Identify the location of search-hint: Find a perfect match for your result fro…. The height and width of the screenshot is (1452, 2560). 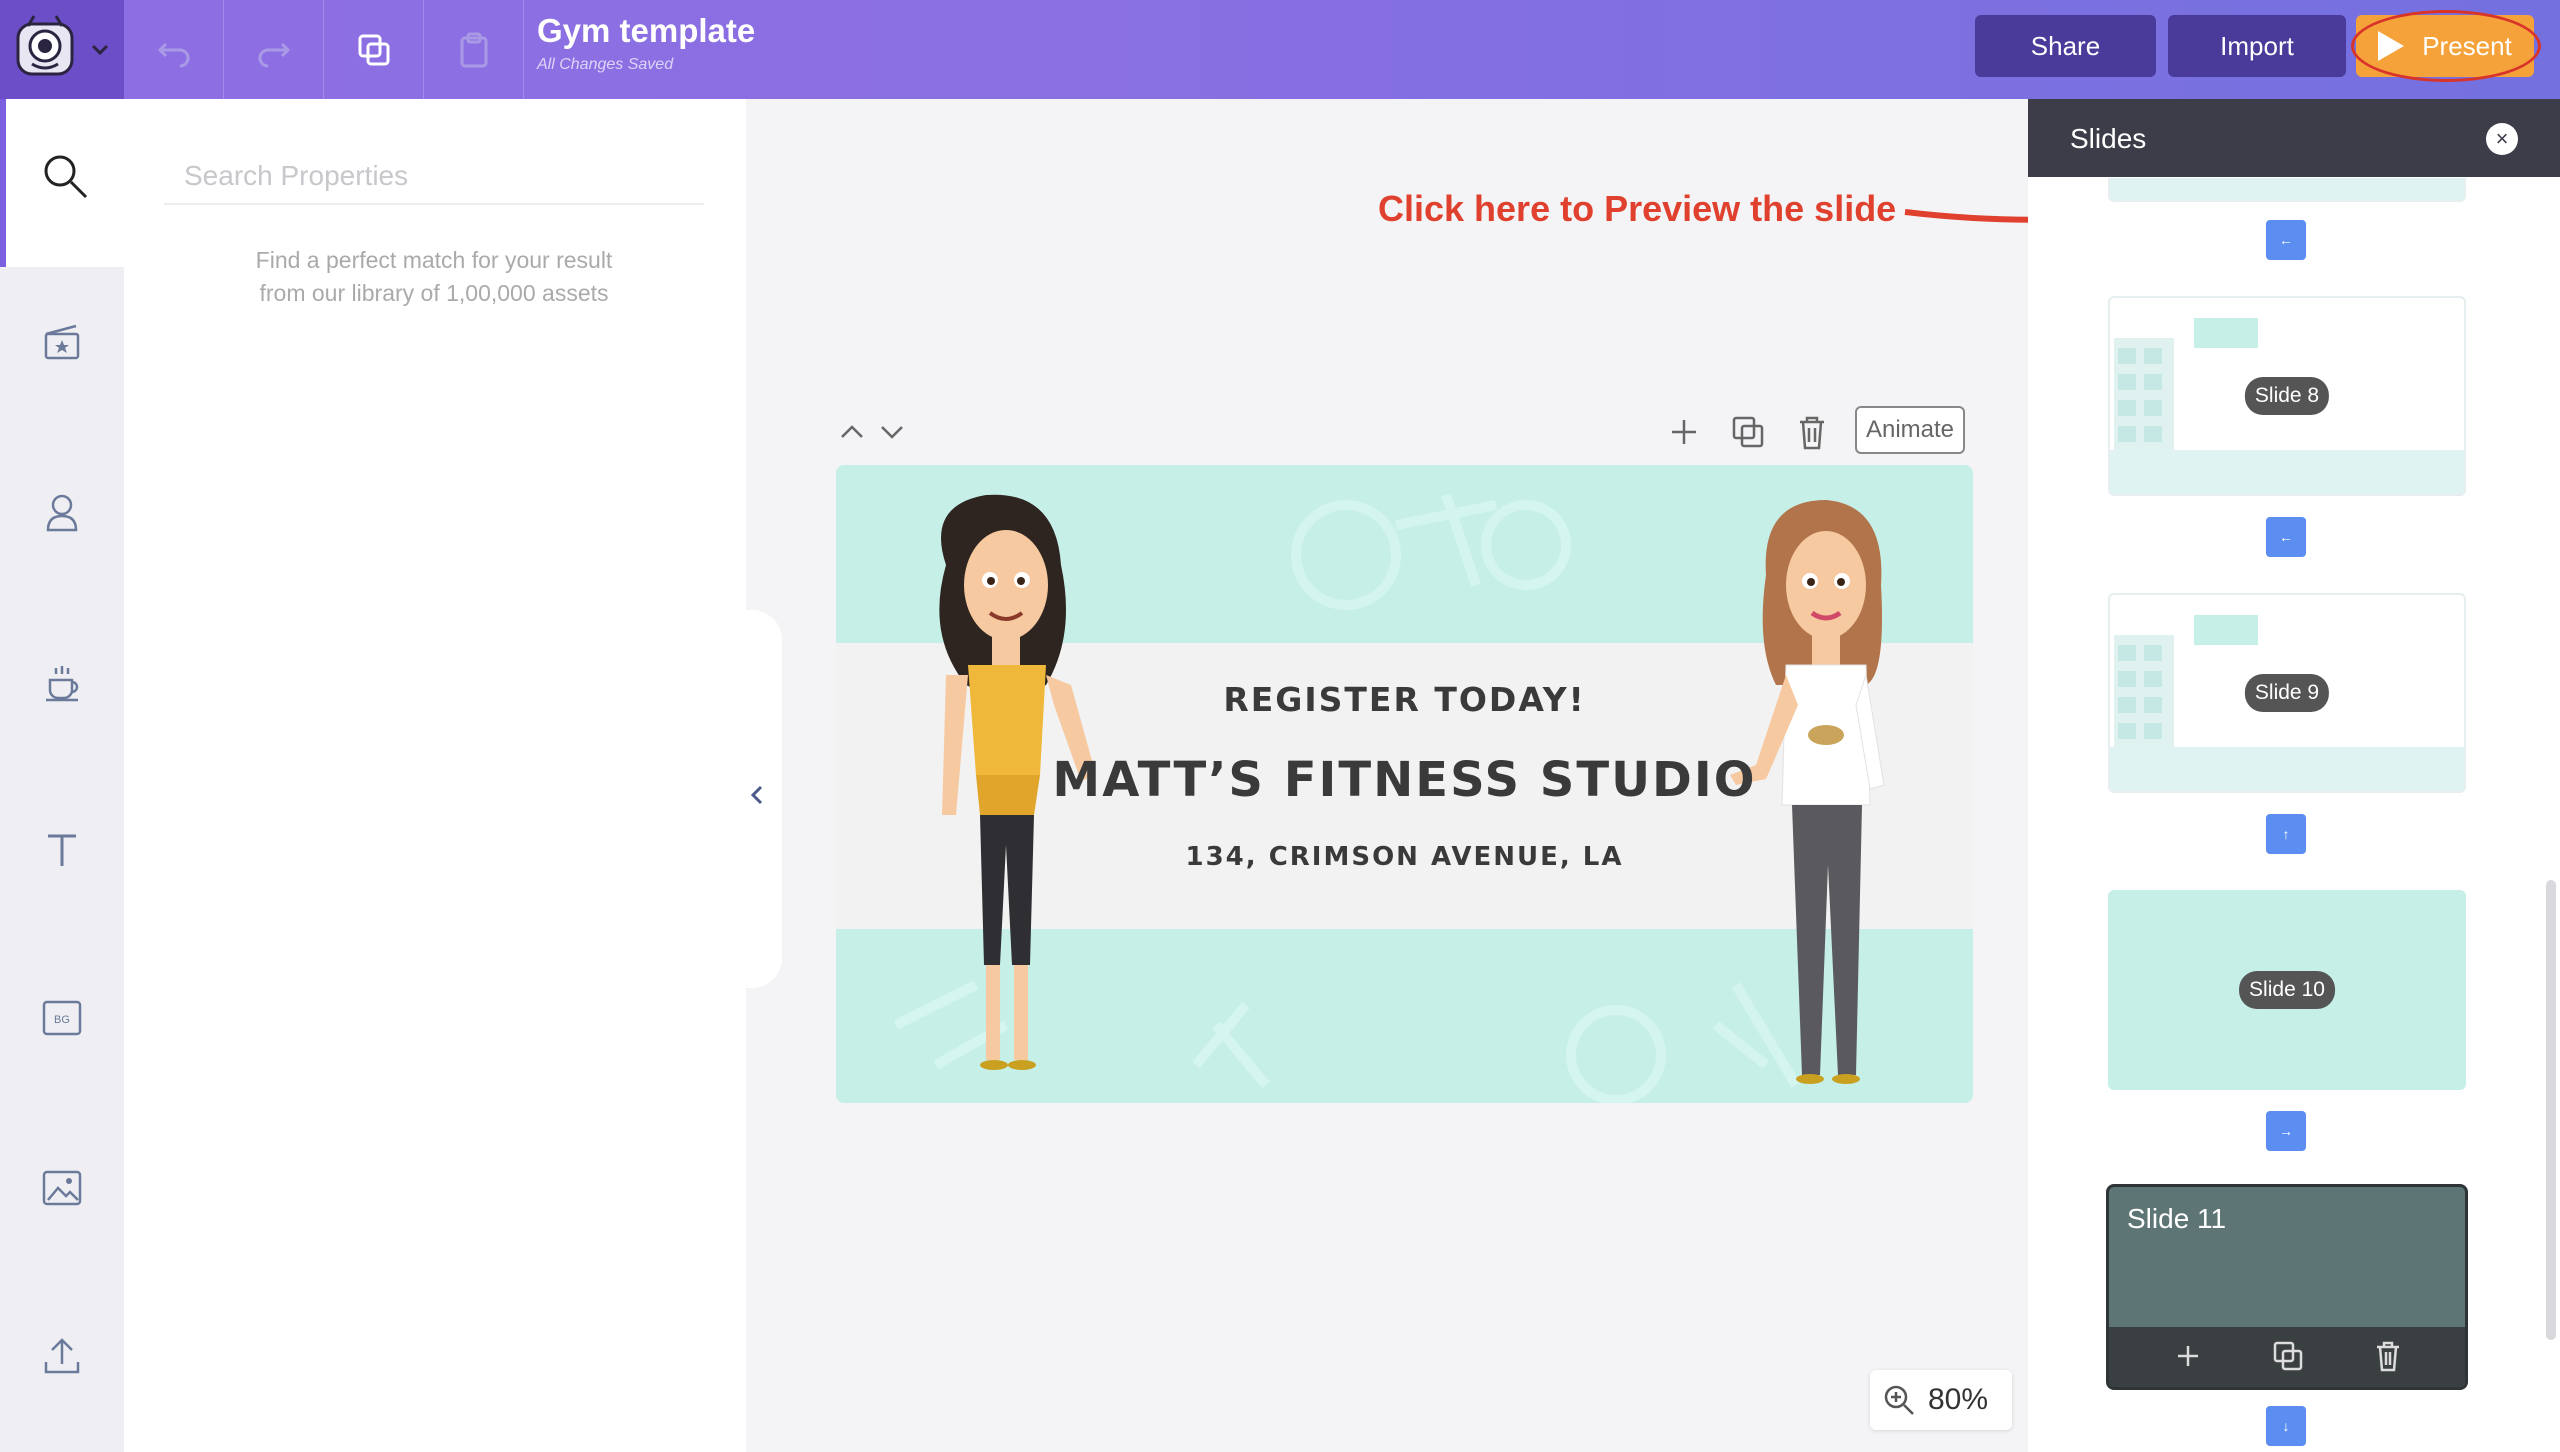
(434, 277).